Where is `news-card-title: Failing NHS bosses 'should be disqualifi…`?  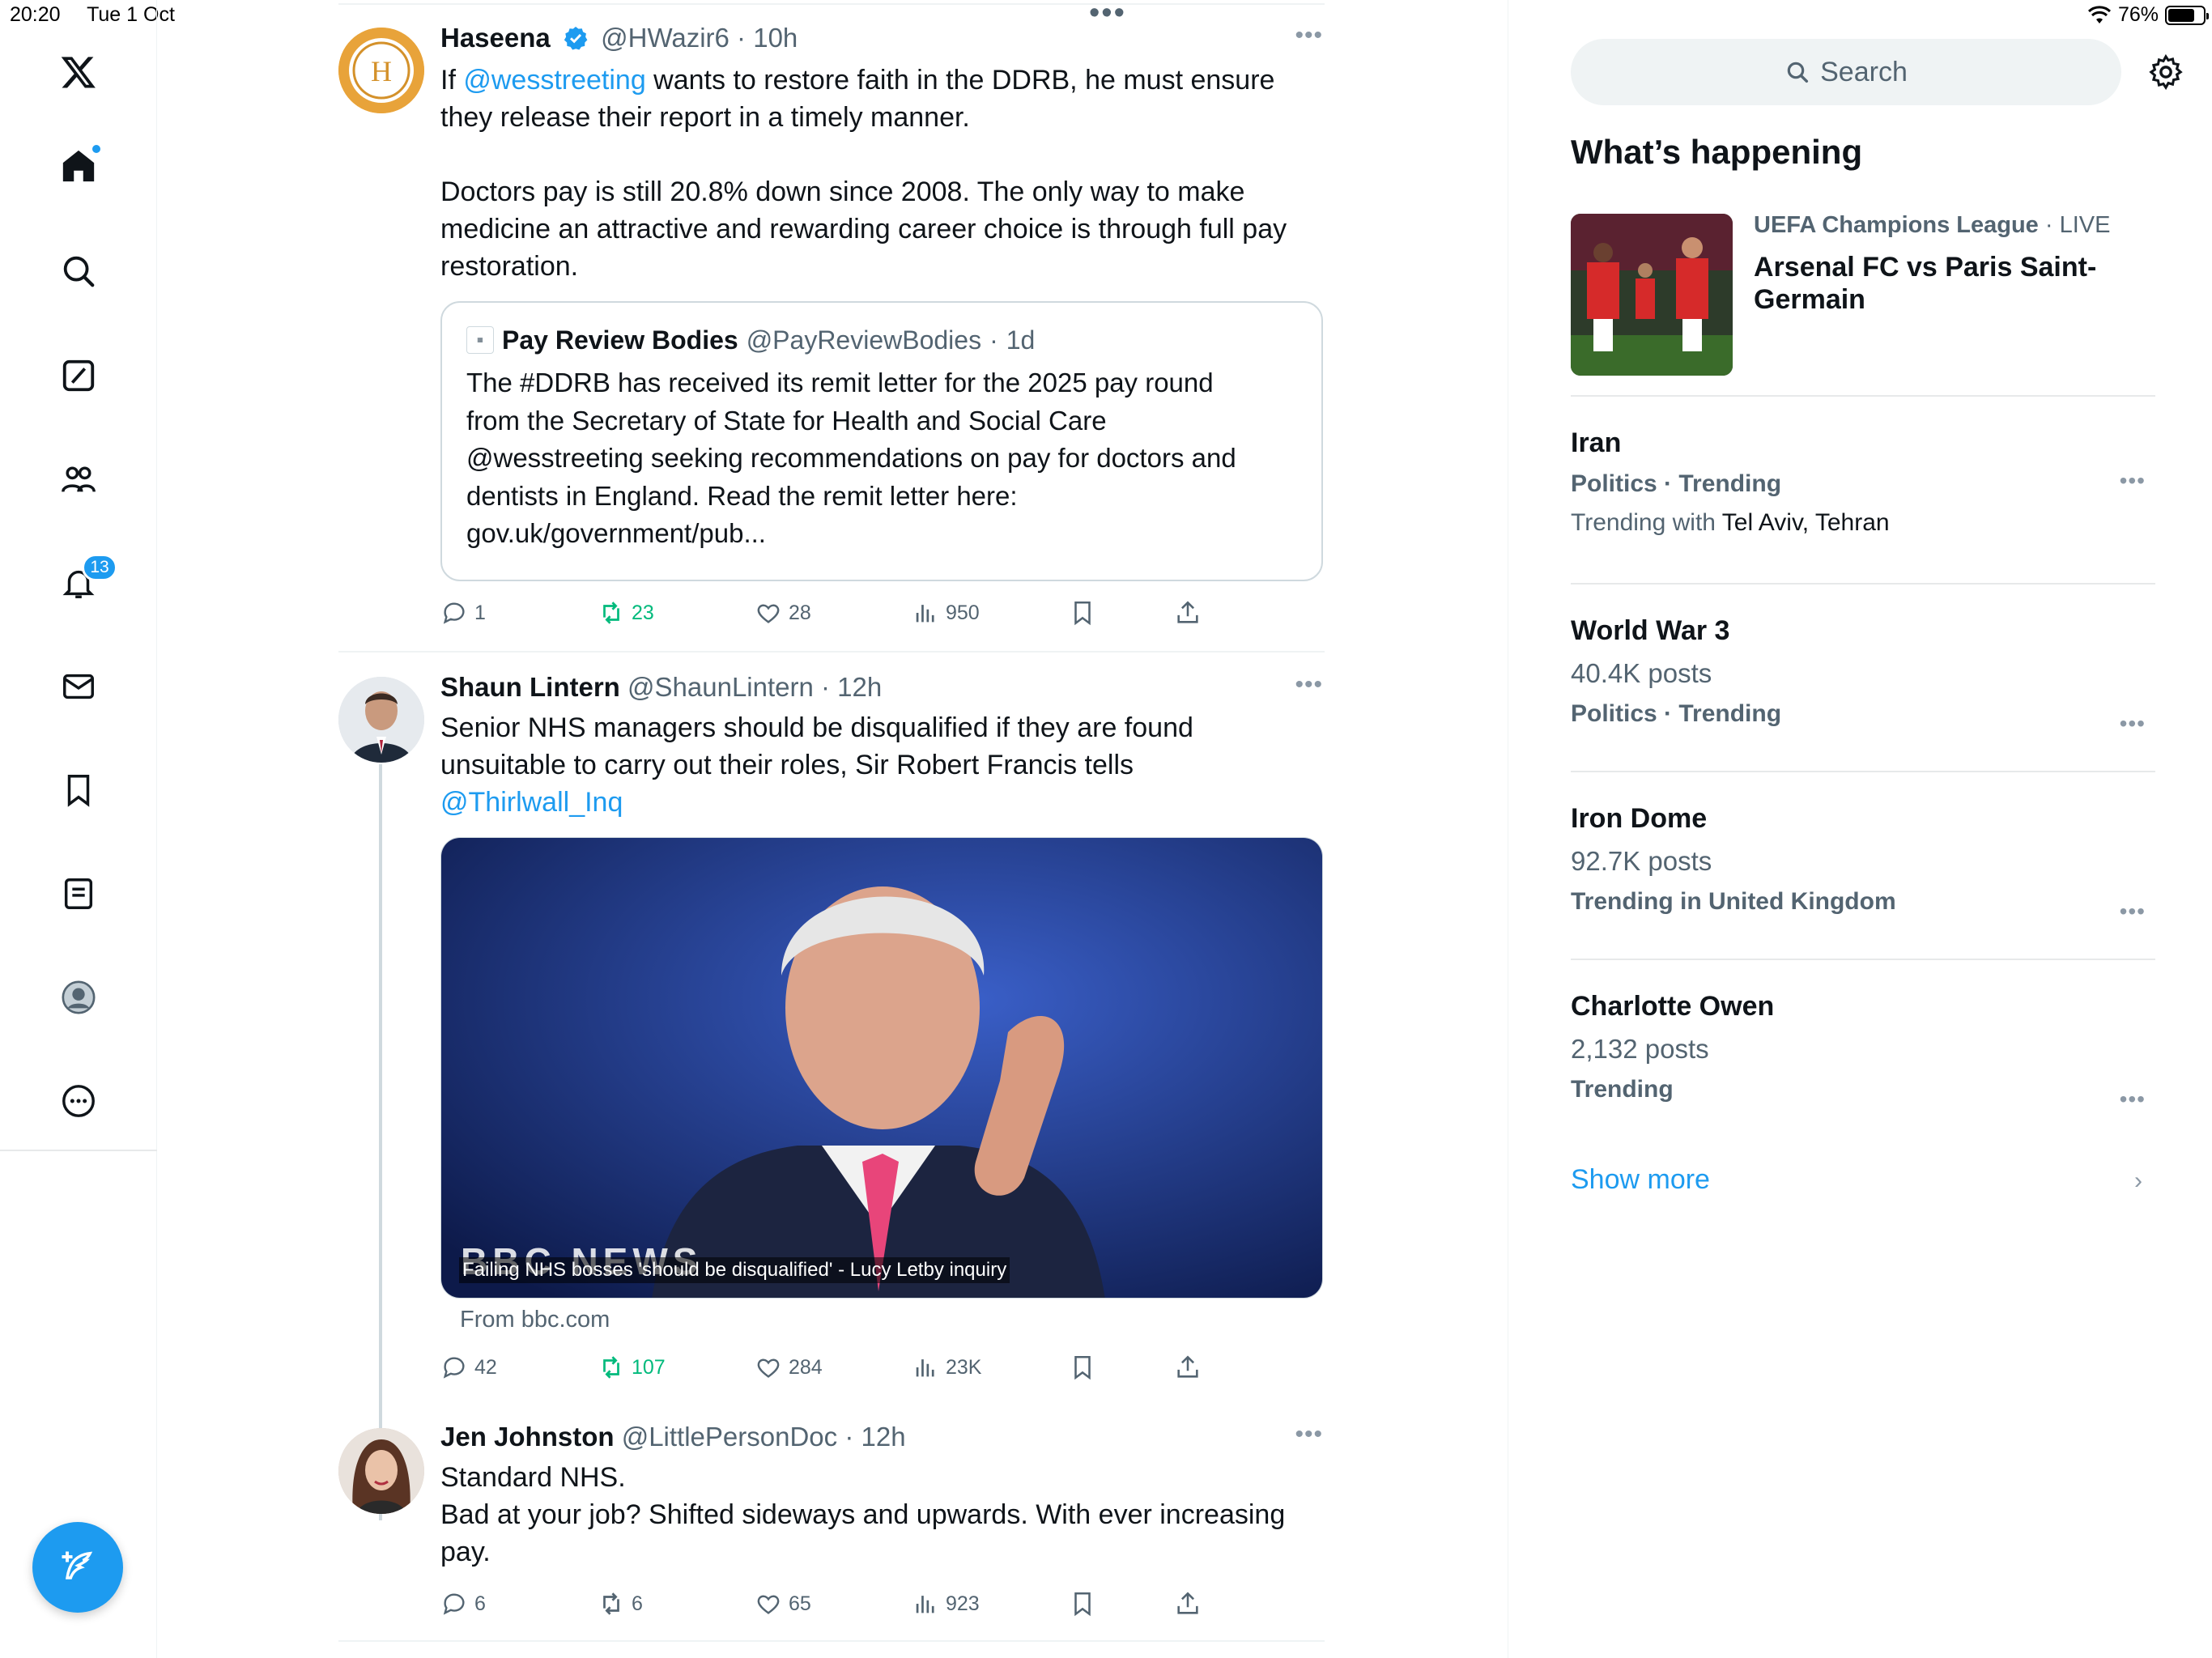 news-card-title: Failing NHS bosses 'should be disqualifi… is located at coordinates (735, 1270).